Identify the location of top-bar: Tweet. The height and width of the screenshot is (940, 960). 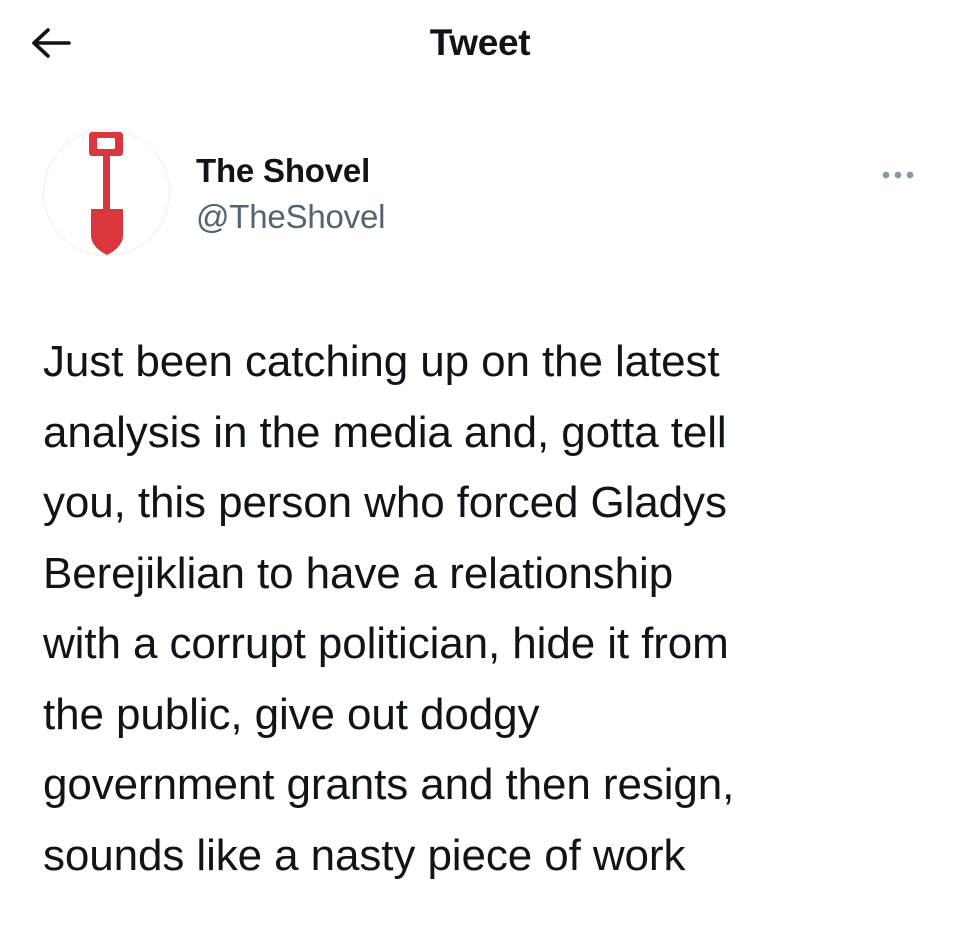
(480, 45).